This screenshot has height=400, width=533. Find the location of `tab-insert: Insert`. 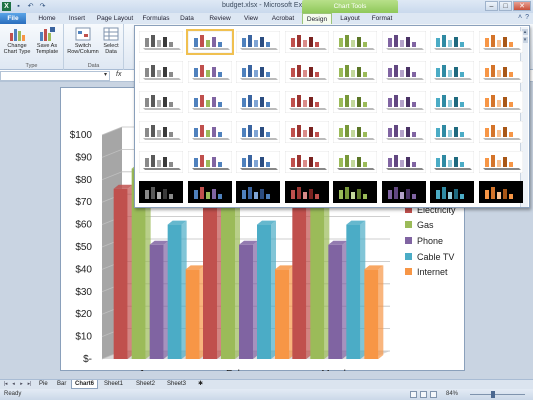

tab-insert: Insert is located at coordinates (77, 18).